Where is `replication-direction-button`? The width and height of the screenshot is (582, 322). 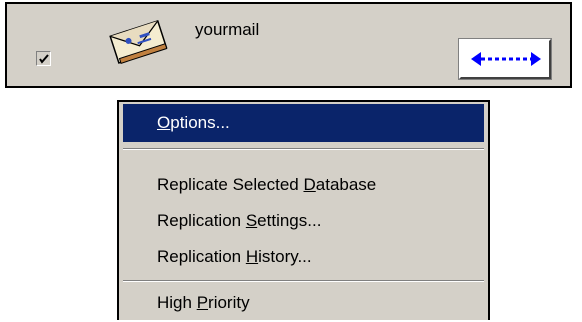
replication-direction-button is located at coordinates (505, 59).